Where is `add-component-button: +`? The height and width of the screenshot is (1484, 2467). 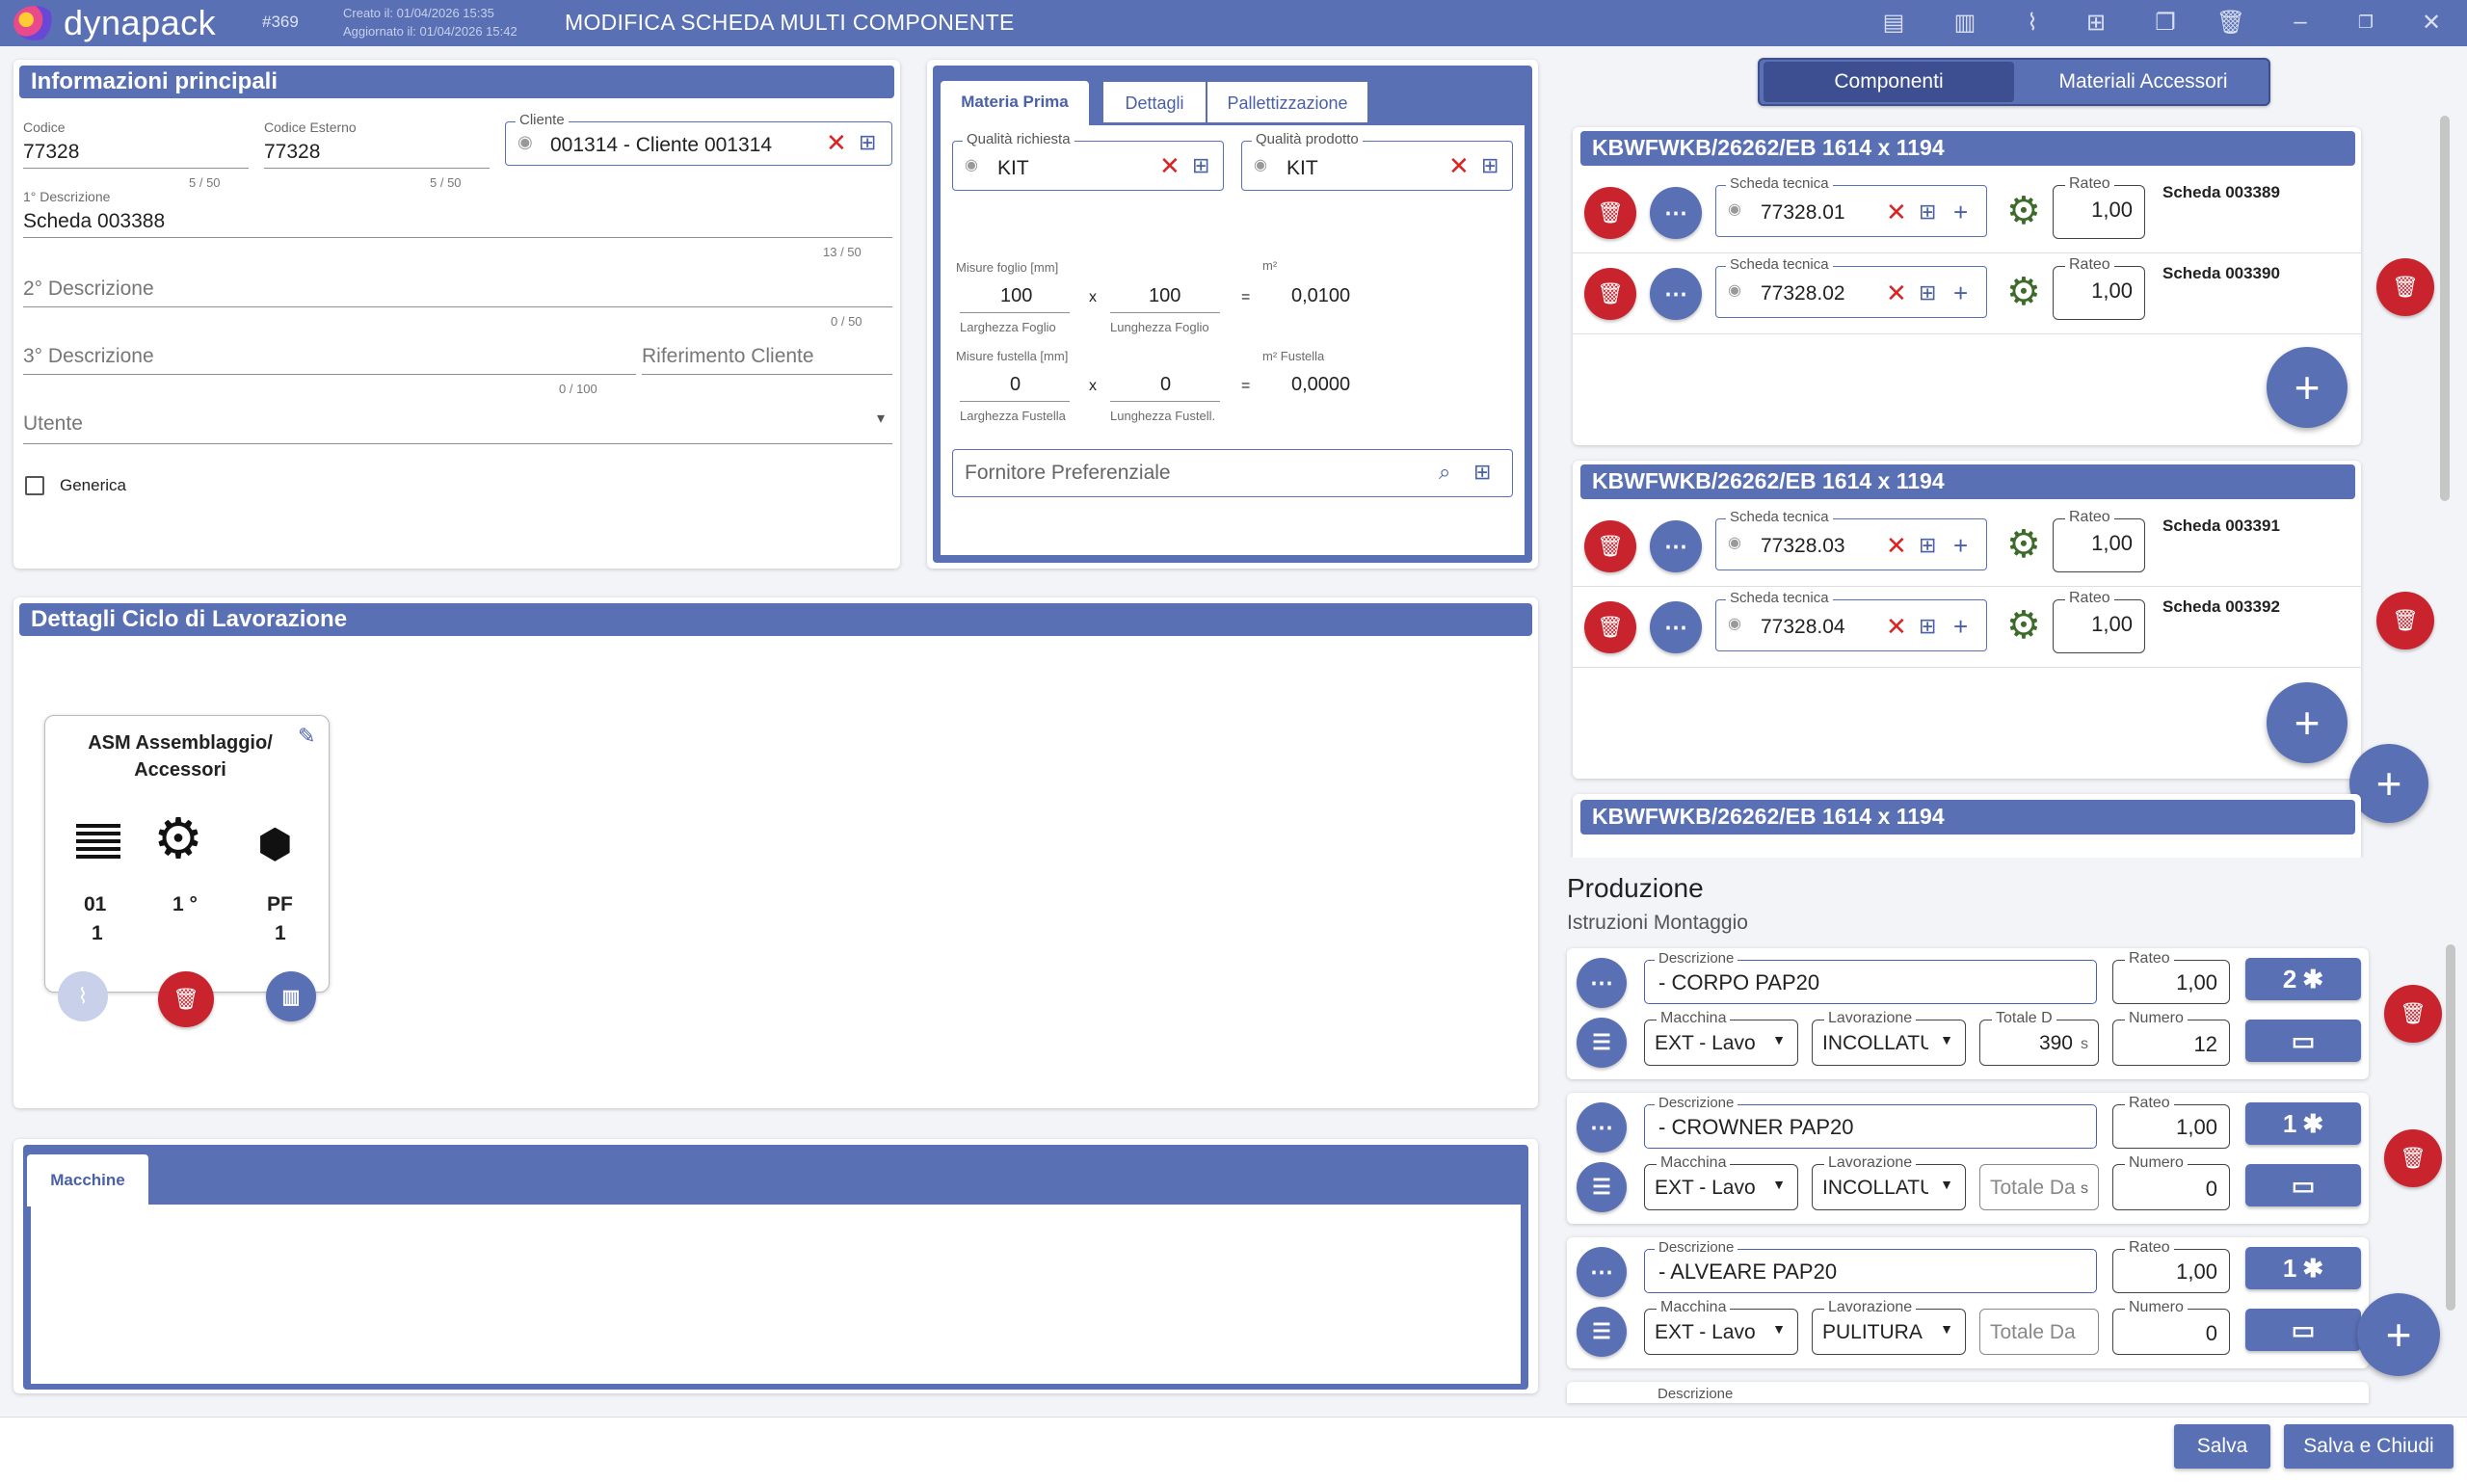 add-component-button: + is located at coordinates (2307, 387).